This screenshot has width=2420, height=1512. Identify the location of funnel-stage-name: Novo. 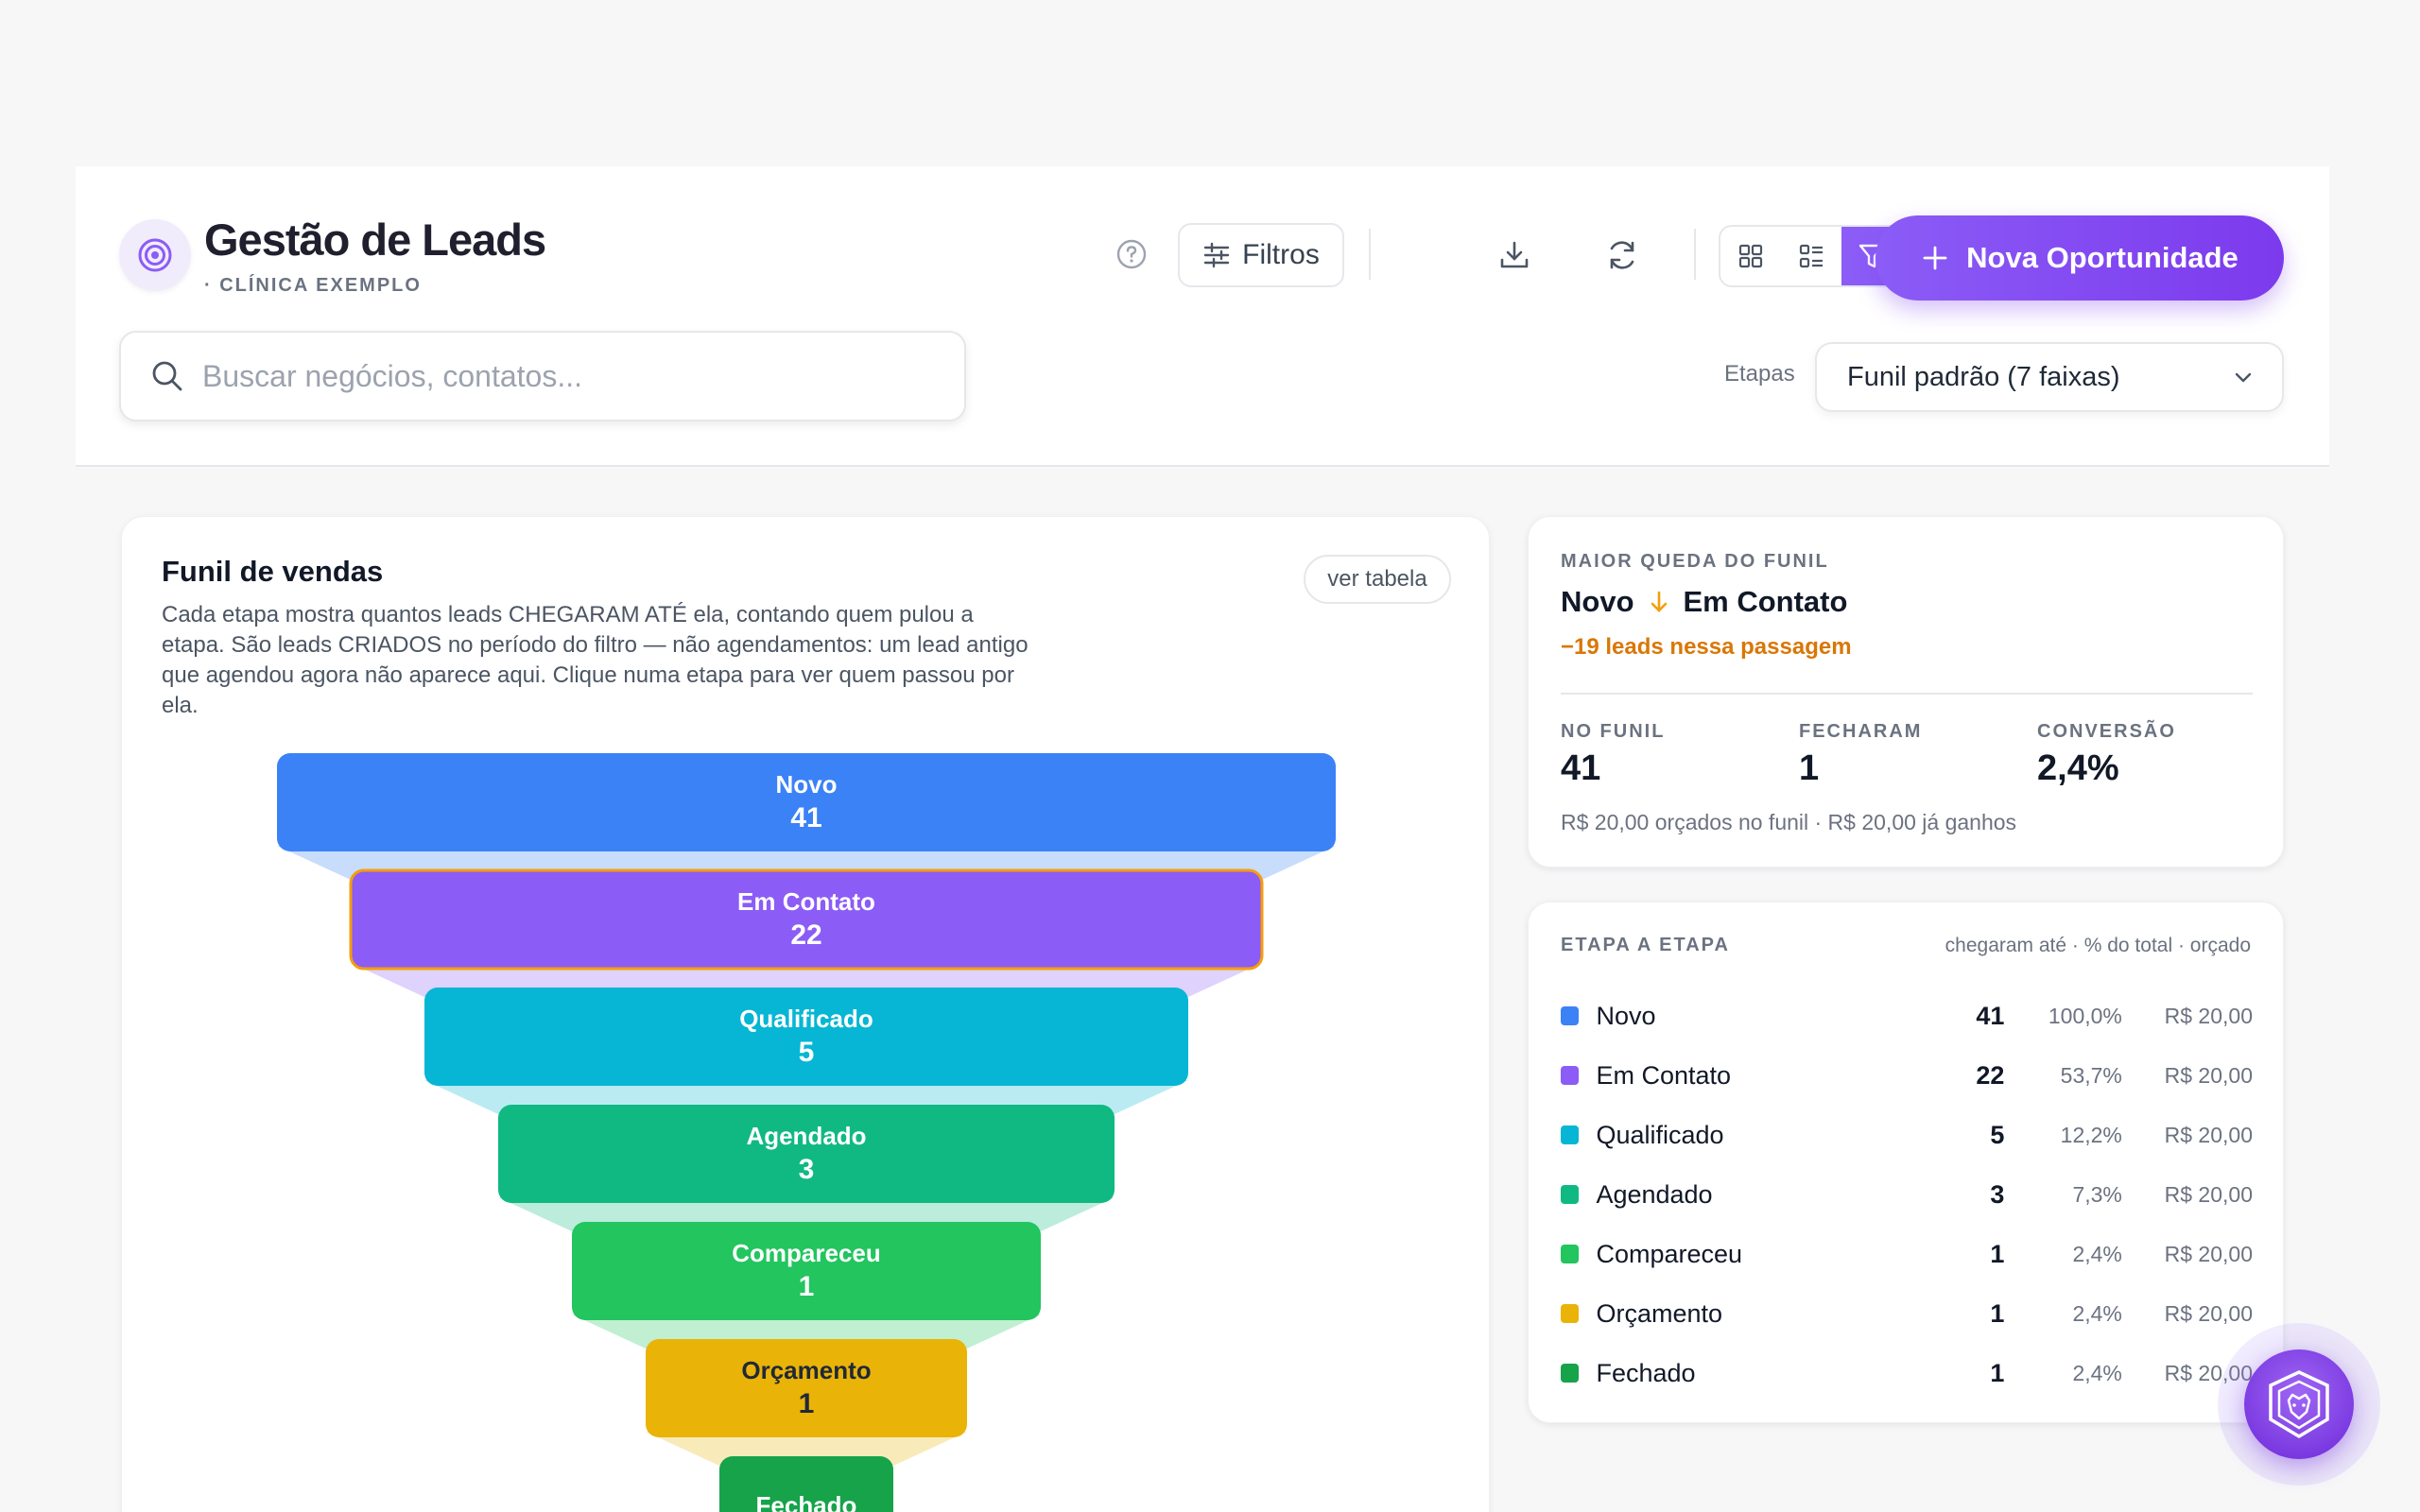
(806, 784).